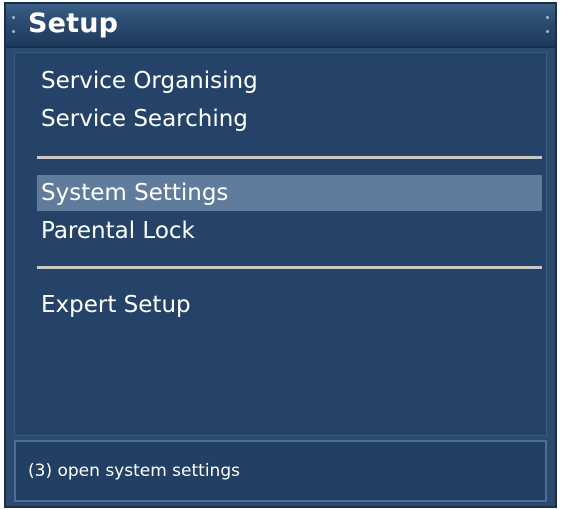 This screenshot has width=561, height=510. Describe the element at coordinates (280, 471) in the screenshot. I see `status-bar: (3) open system settings` at that location.